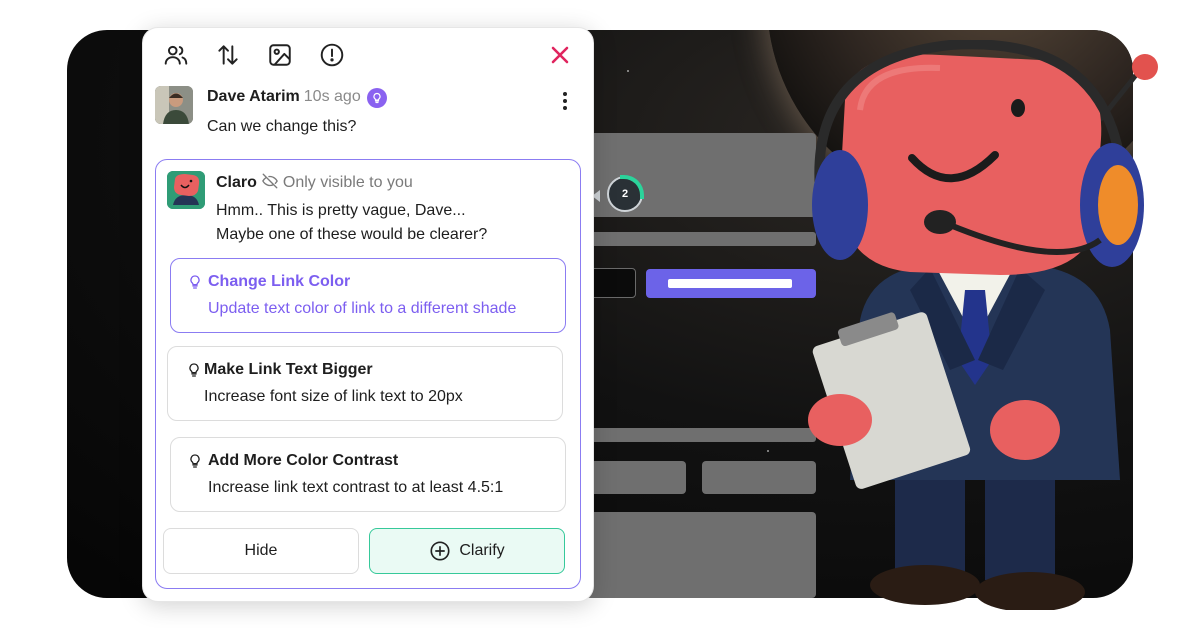  I want to click on alert-icon, so click(332, 55).